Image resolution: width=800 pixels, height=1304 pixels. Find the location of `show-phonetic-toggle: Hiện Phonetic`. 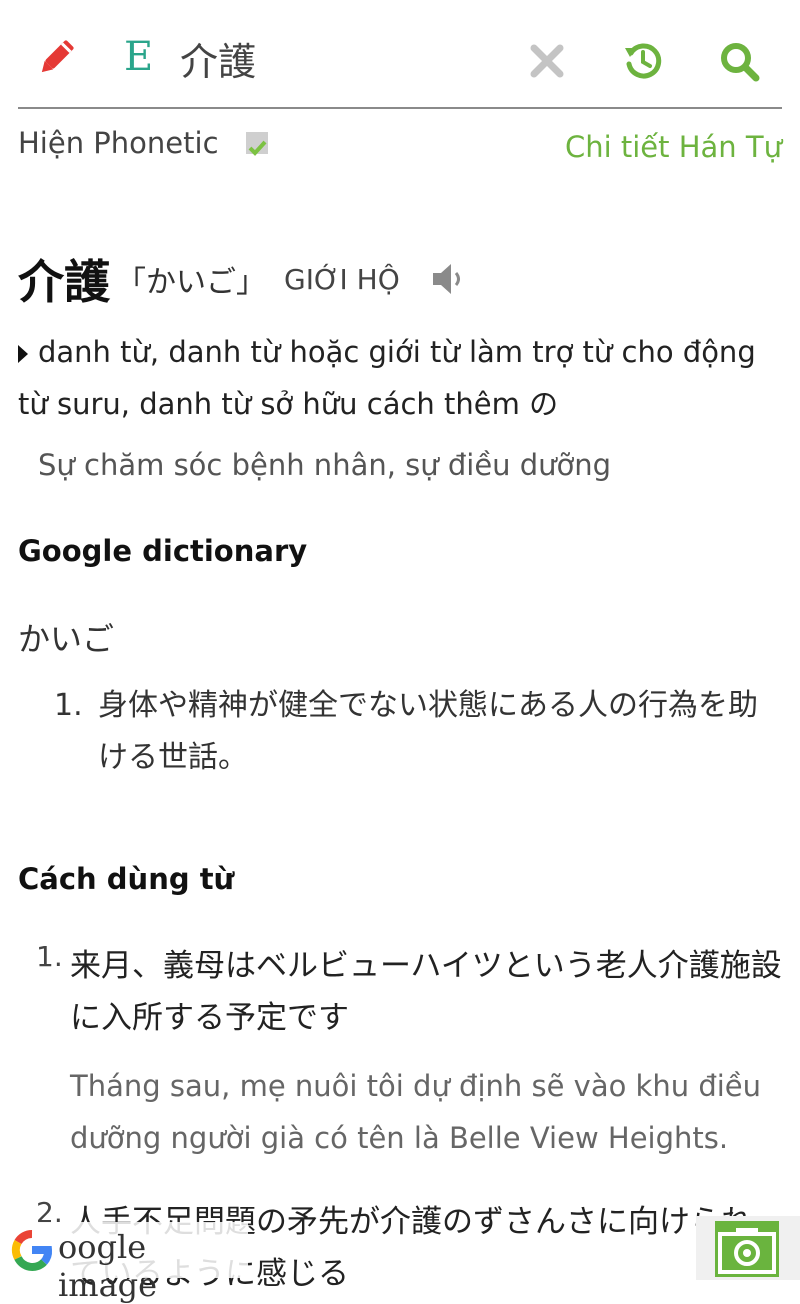

show-phonetic-toggle: Hiện Phonetic is located at coordinates (143, 142).